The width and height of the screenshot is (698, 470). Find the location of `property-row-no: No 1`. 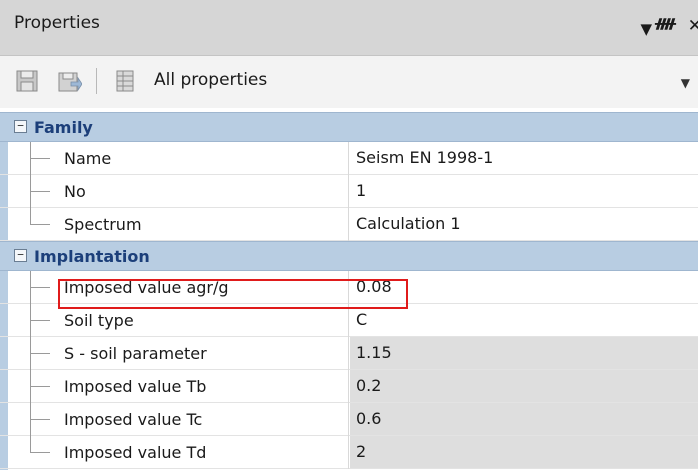

property-row-no: No 1 is located at coordinates (349, 191).